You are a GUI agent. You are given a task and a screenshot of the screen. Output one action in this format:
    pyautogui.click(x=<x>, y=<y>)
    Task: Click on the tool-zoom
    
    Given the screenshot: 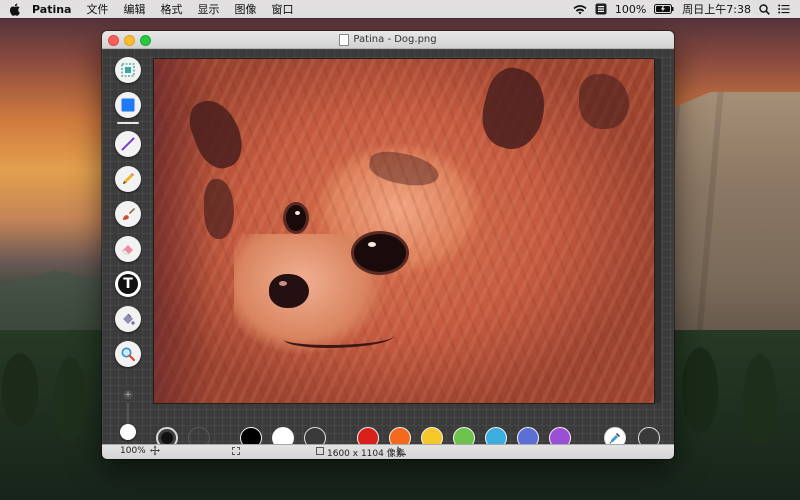 What is the action you would take?
    pyautogui.click(x=128, y=354)
    